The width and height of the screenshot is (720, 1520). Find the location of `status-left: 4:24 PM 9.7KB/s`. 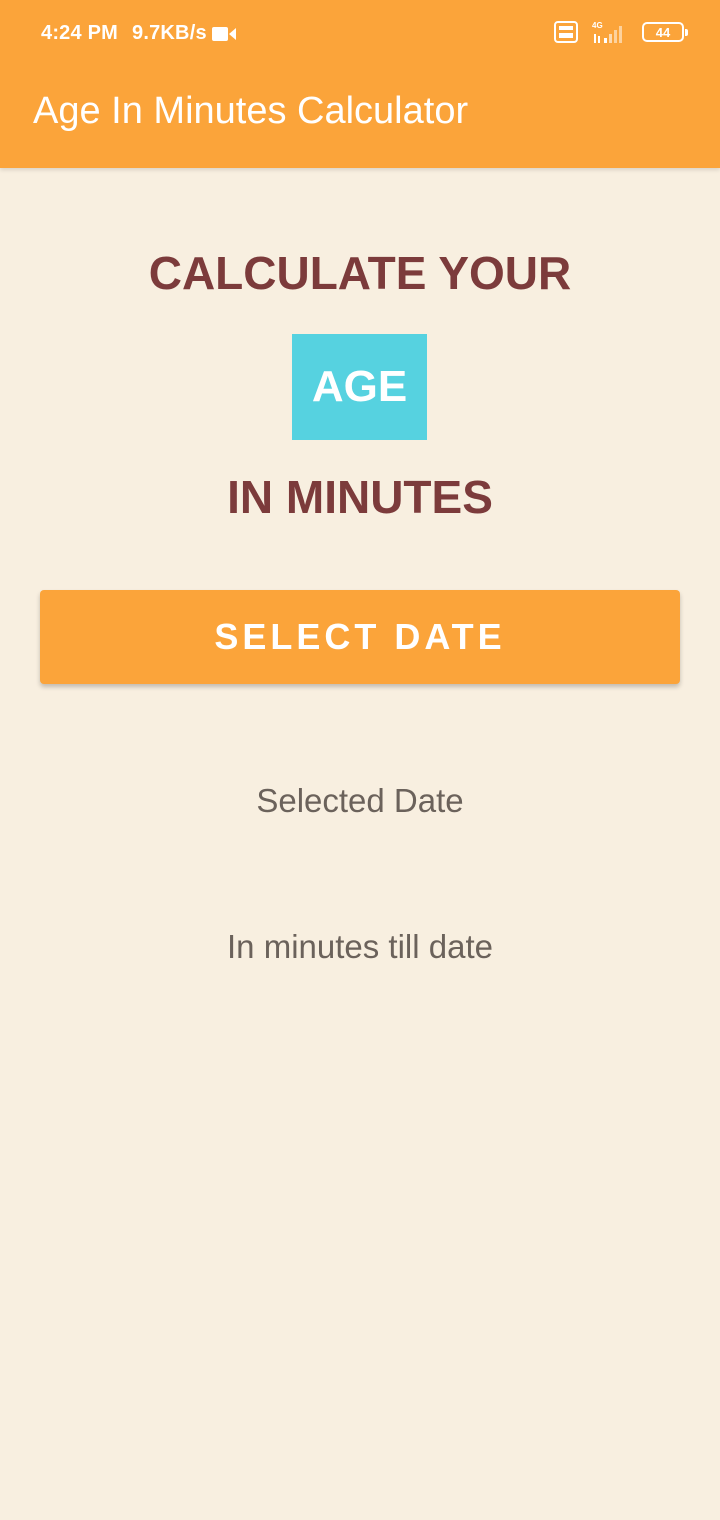

status-left: 4:24 PM 9.7KB/s is located at coordinates (139, 33).